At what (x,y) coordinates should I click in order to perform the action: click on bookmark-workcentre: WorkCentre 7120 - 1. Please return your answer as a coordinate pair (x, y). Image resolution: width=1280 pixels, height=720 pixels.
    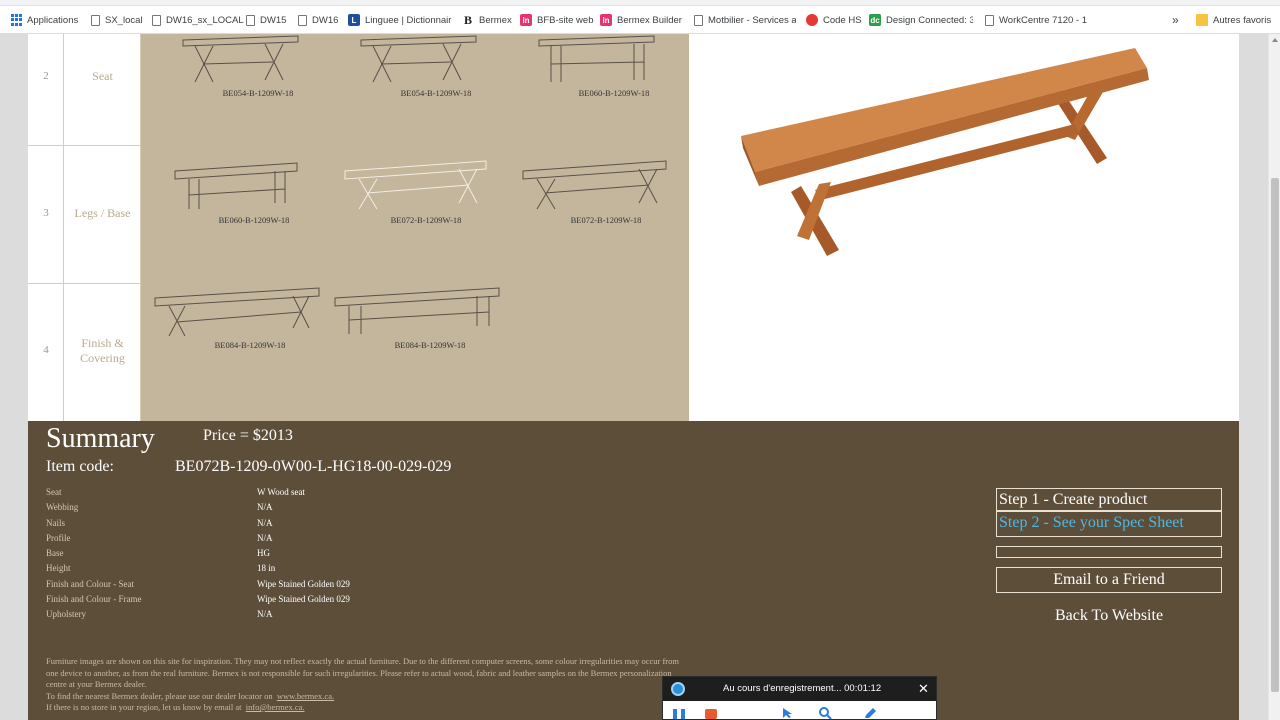
    Looking at the image, I should click on (1036, 20).